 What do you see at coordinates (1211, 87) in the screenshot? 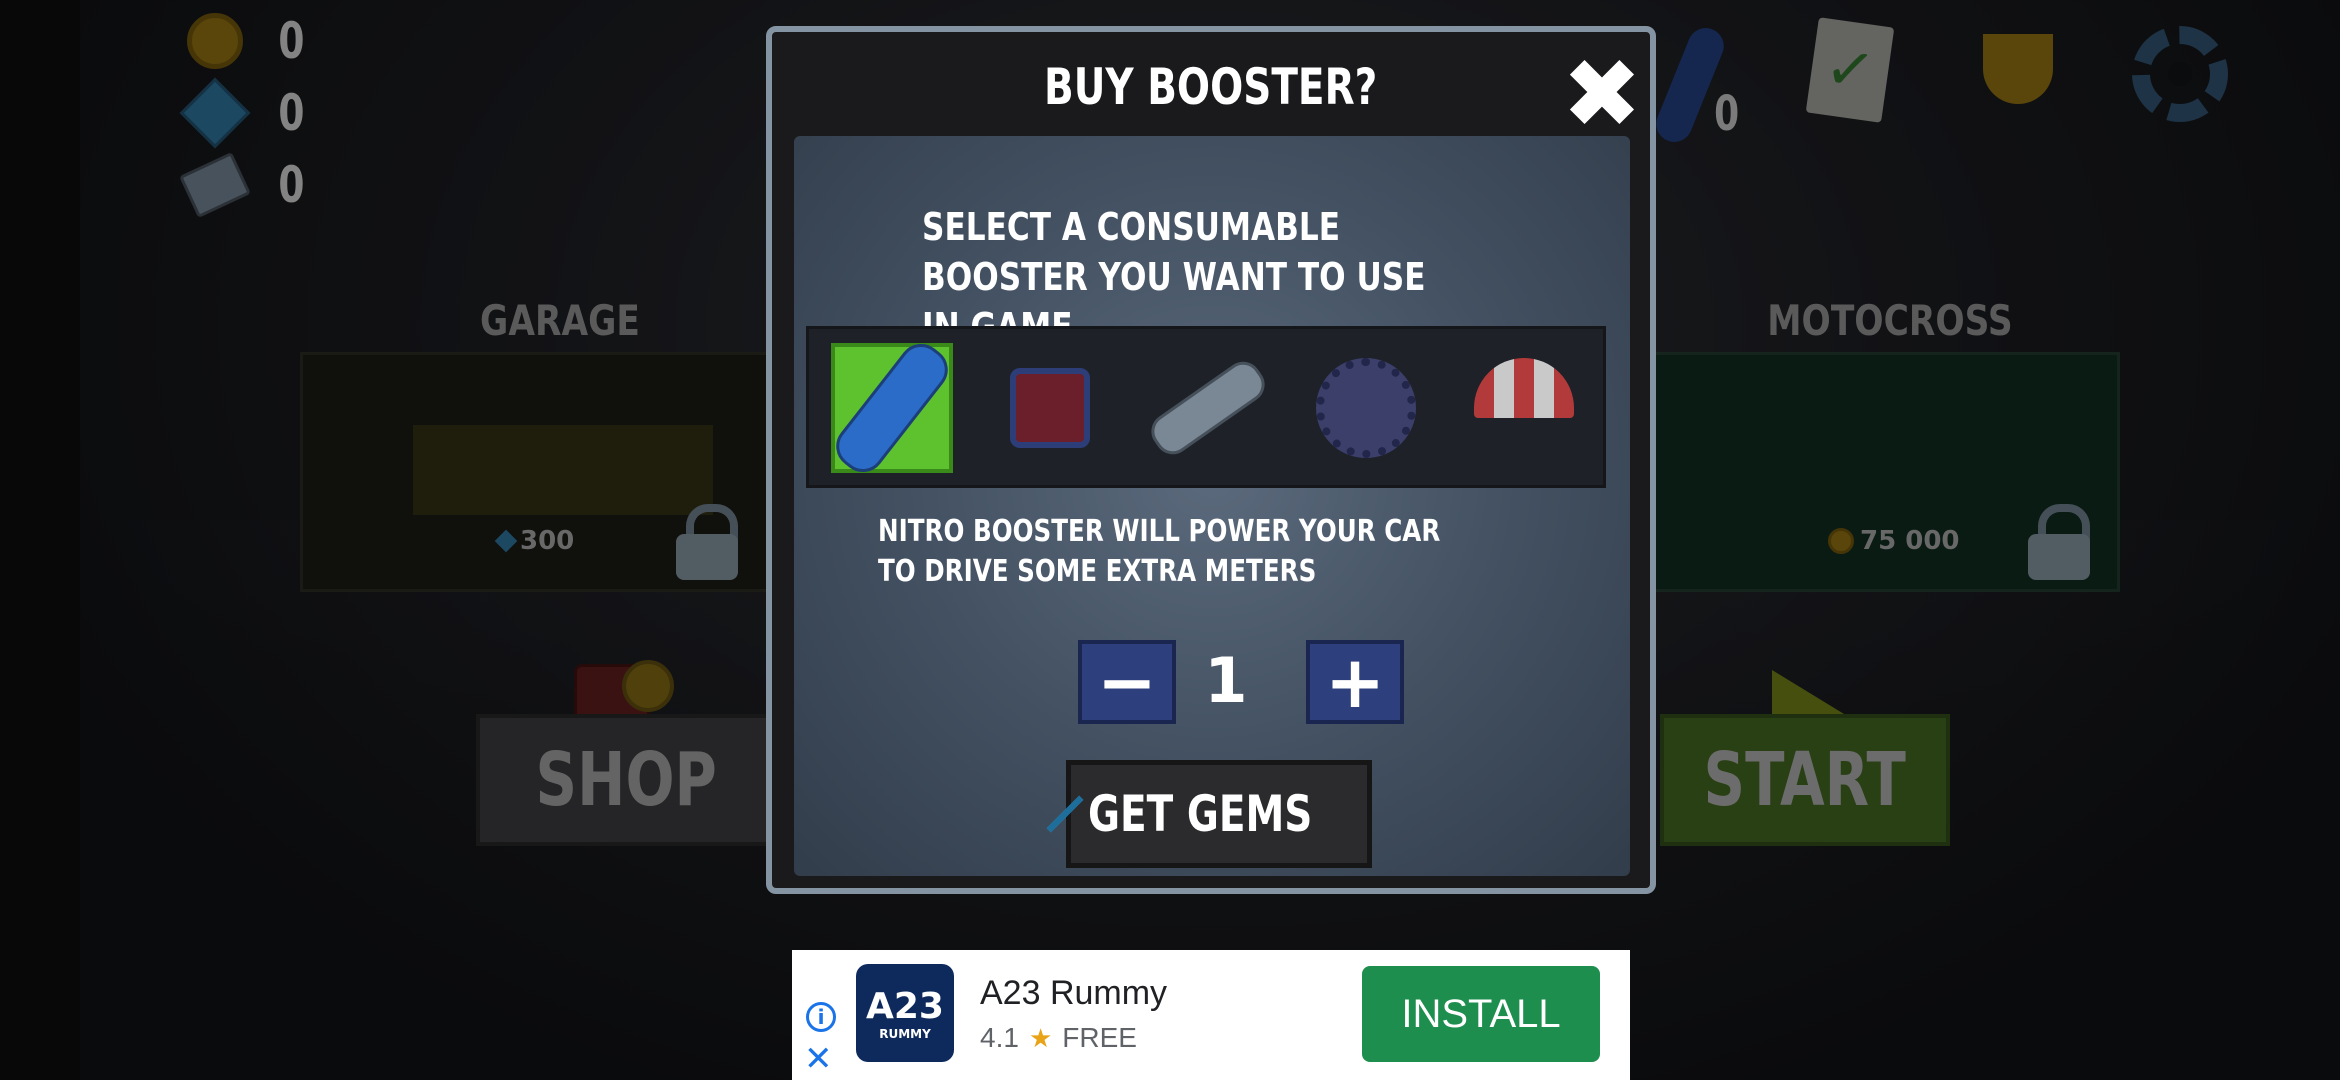
I see `dialog-title: BUY BOOSTER?` at bounding box center [1211, 87].